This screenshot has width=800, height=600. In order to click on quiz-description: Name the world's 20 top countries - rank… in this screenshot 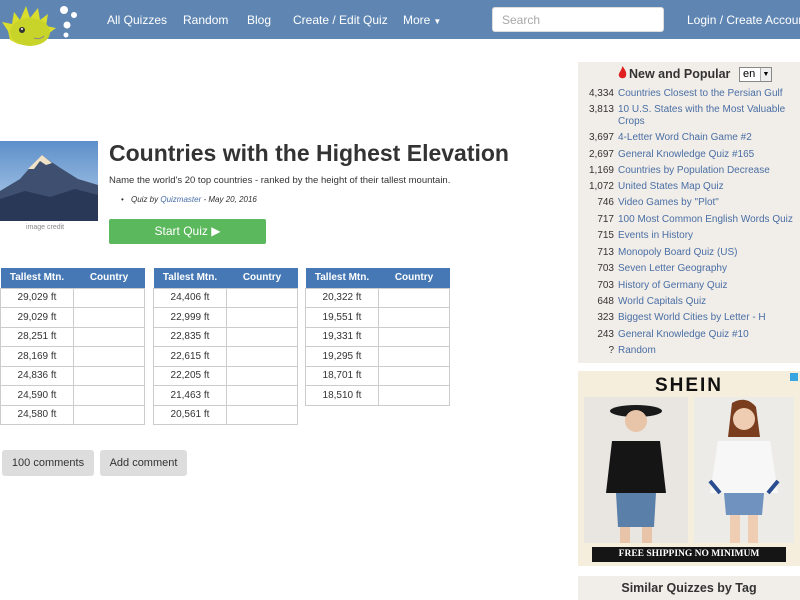, I will do `click(280, 180)`.